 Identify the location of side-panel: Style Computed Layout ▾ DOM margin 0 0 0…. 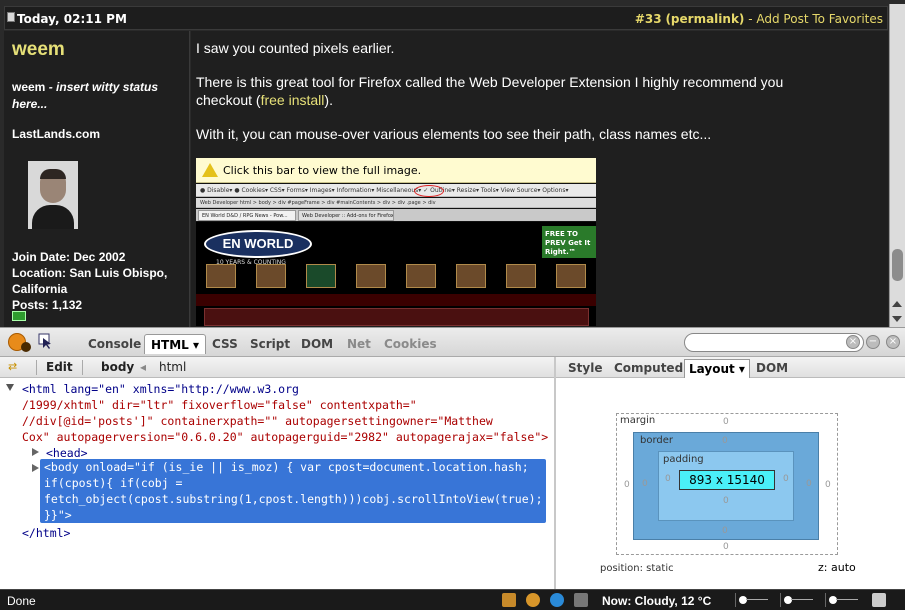
(730, 473).